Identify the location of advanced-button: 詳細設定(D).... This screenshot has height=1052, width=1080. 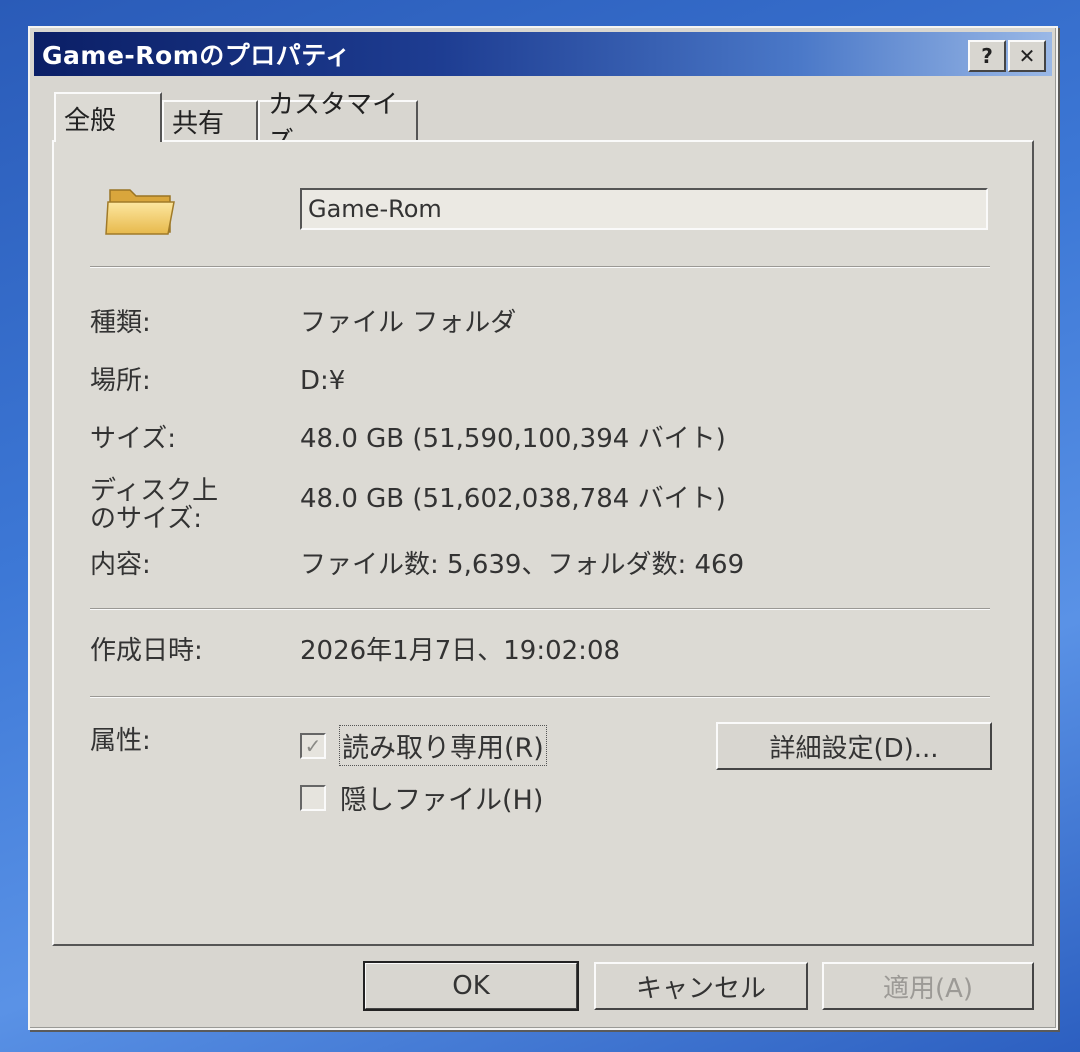
(854, 746).